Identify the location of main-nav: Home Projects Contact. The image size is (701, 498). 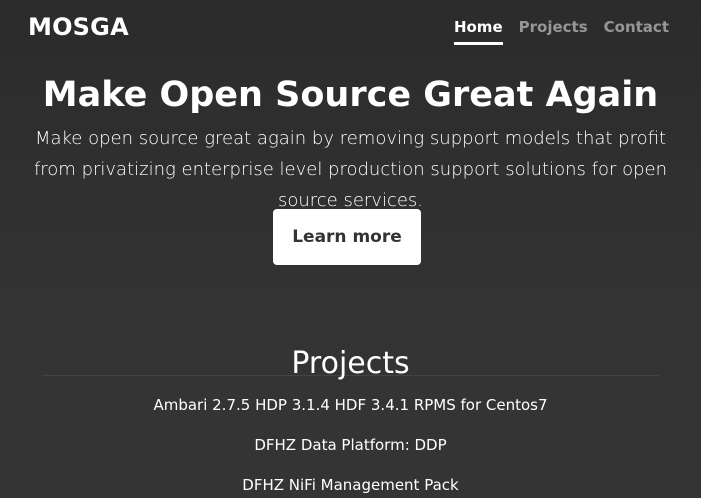
(561, 31).